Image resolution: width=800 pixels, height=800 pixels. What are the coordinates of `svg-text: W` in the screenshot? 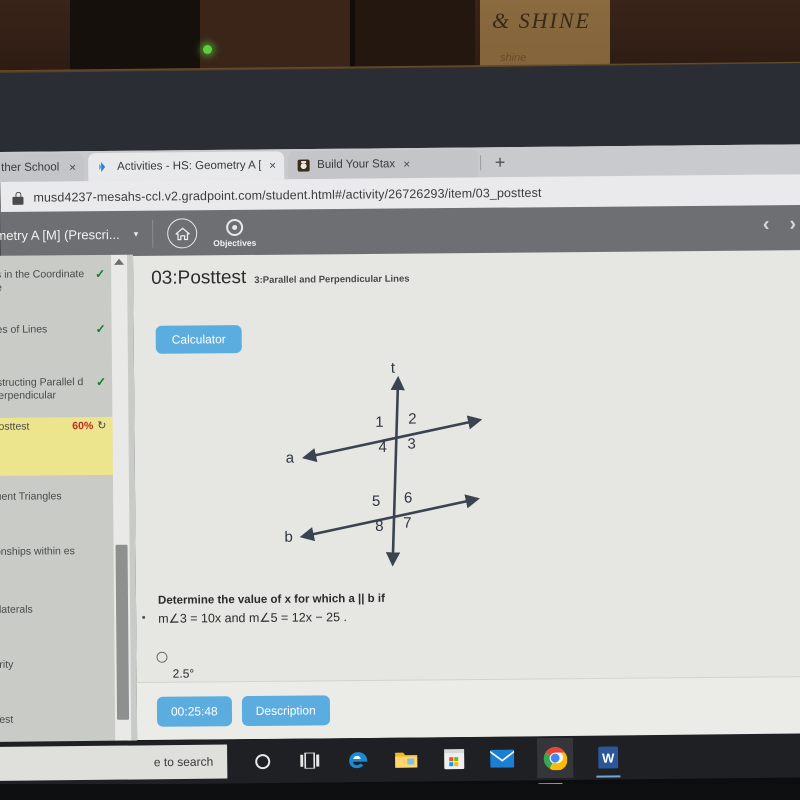 It's located at (608, 757).